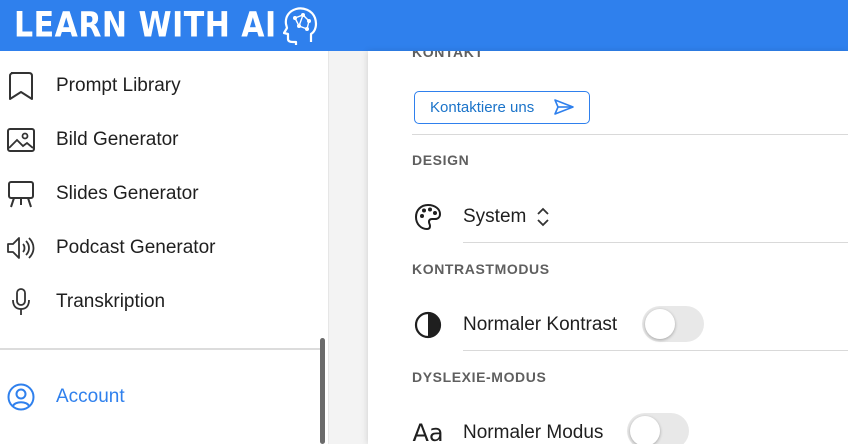 The width and height of the screenshot is (848, 444). I want to click on sidebar-item-prompt-library: Prompt Library, so click(160, 86).